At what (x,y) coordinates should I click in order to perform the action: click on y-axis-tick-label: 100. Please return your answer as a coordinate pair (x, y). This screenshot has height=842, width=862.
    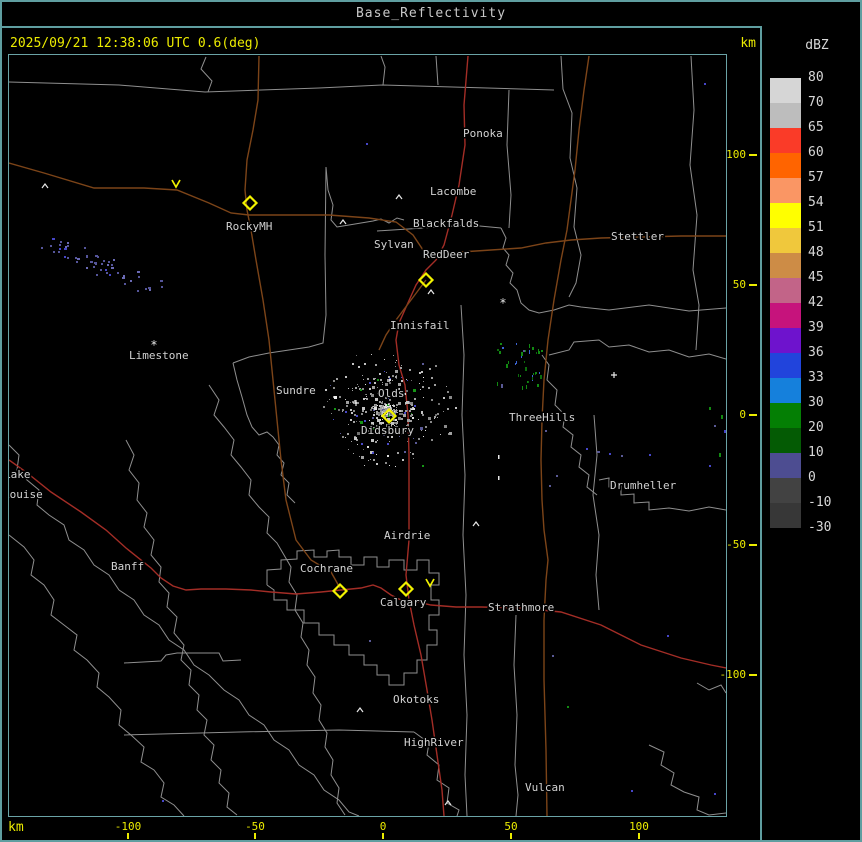
    Looking at the image, I should click on (736, 154).